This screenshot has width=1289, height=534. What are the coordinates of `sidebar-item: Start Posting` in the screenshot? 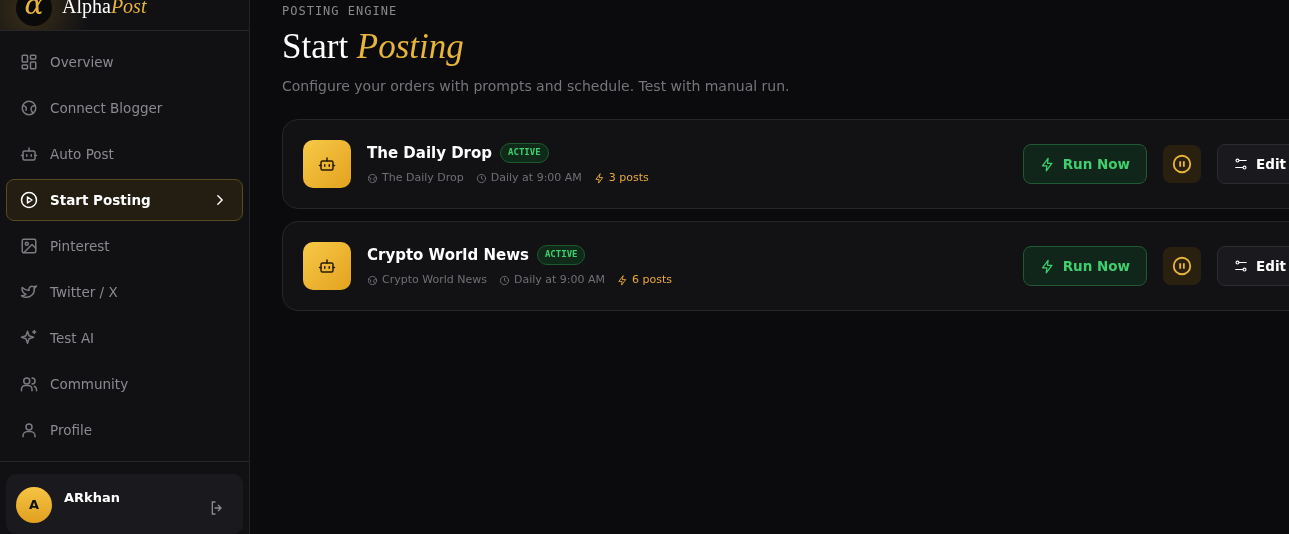 It's located at (124, 200).